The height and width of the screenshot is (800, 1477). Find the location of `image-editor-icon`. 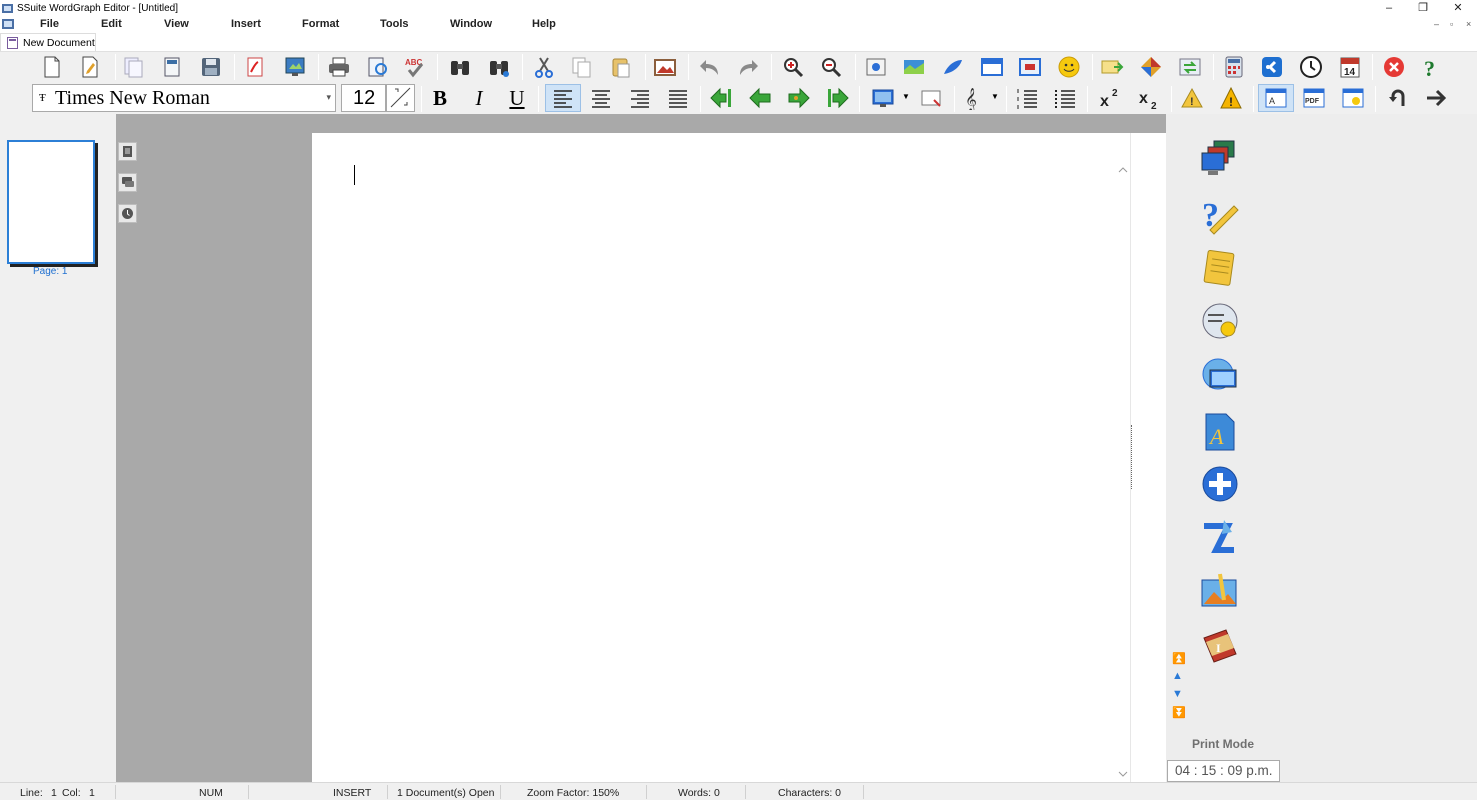

image-editor-icon is located at coordinates (1220, 592).